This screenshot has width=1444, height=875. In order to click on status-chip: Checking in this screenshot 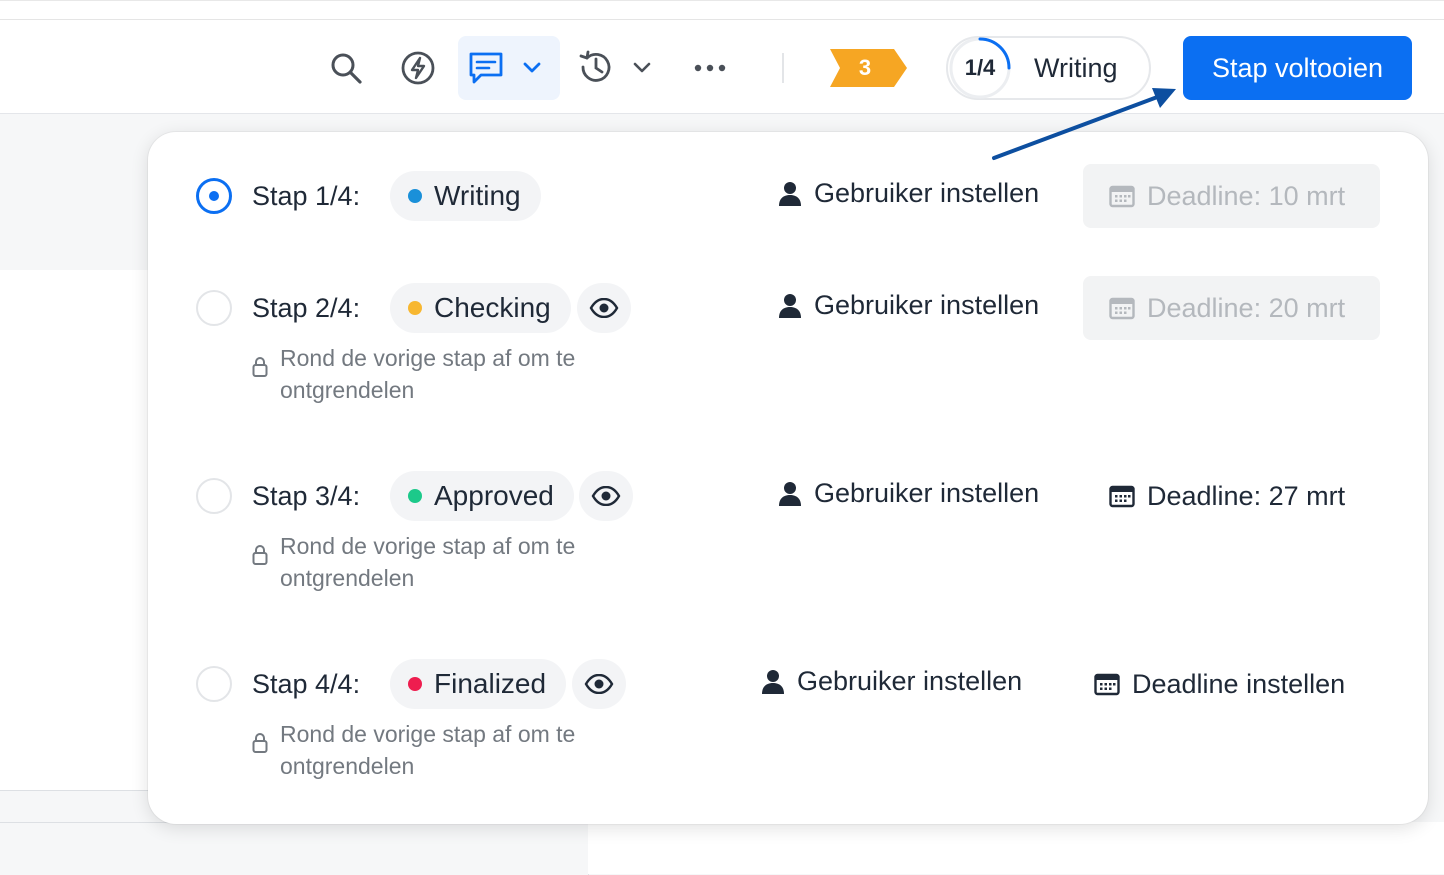, I will do `click(480, 308)`.